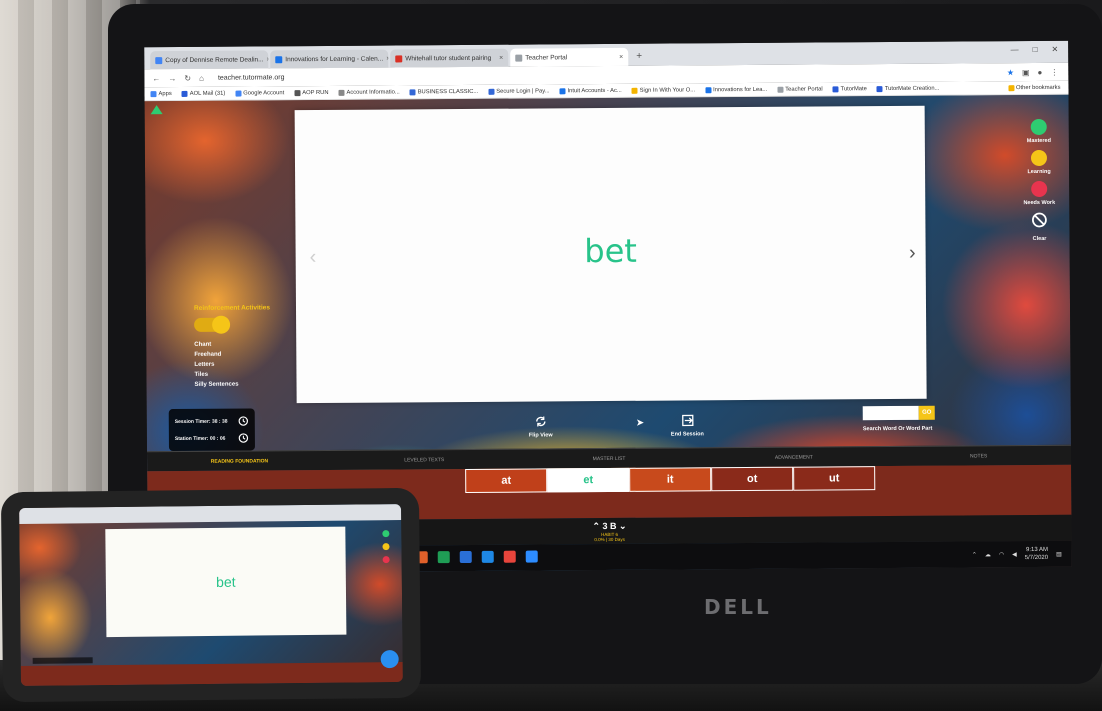 The image size is (1102, 711). What do you see at coordinates (849, 89) in the screenshot?
I see `bookmark-item: TutorMate` at bounding box center [849, 89].